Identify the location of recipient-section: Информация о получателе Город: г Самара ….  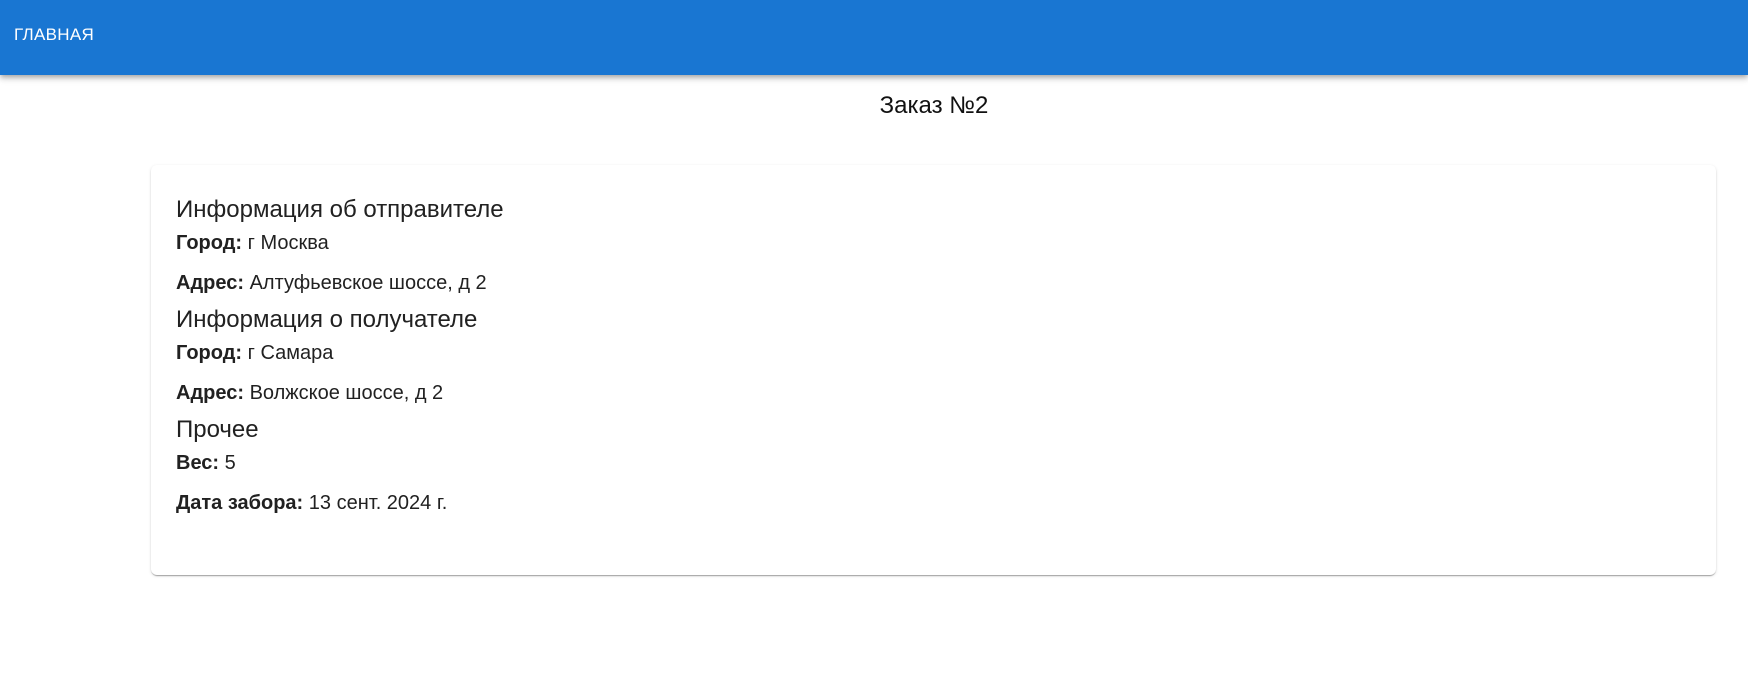
(933, 355).